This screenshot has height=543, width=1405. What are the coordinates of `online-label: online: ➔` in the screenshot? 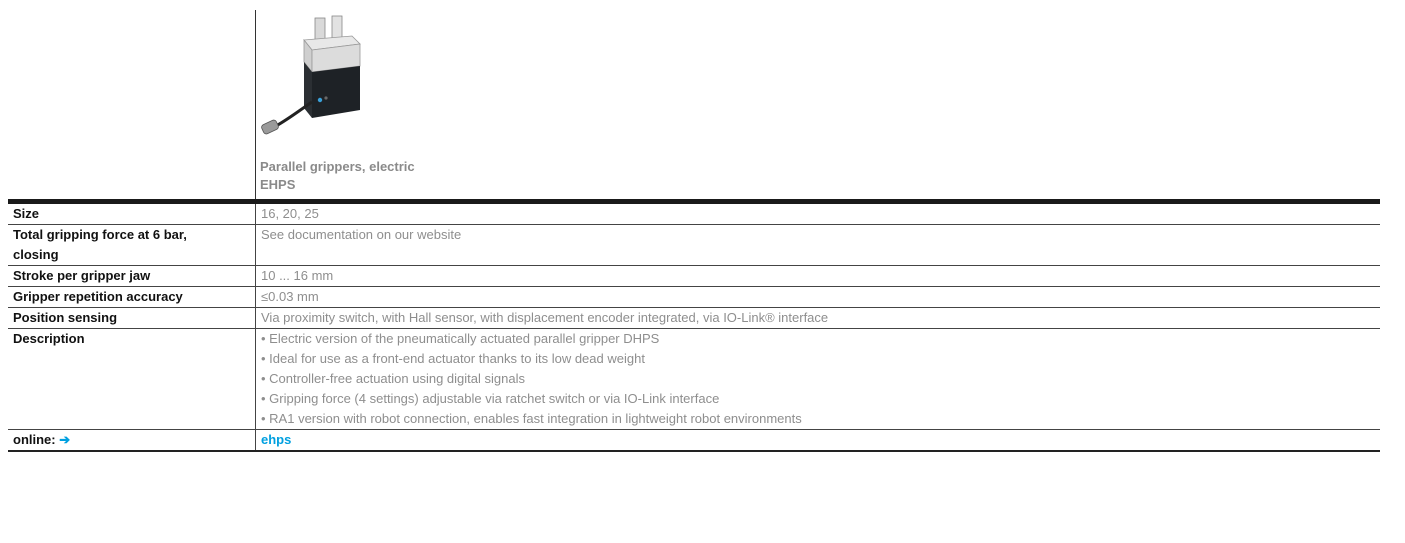 It's located at (132, 440).